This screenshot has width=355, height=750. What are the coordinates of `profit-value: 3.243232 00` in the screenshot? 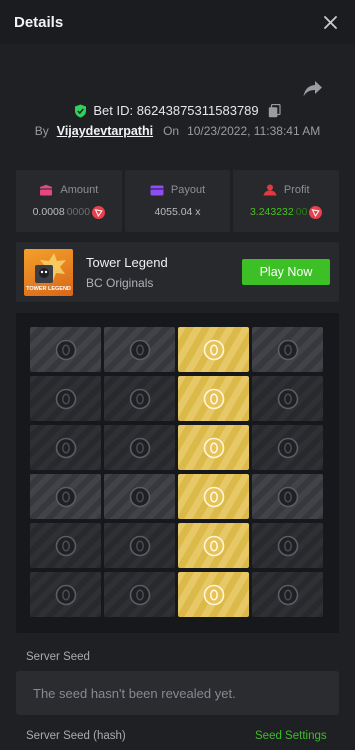 It's located at (286, 212).